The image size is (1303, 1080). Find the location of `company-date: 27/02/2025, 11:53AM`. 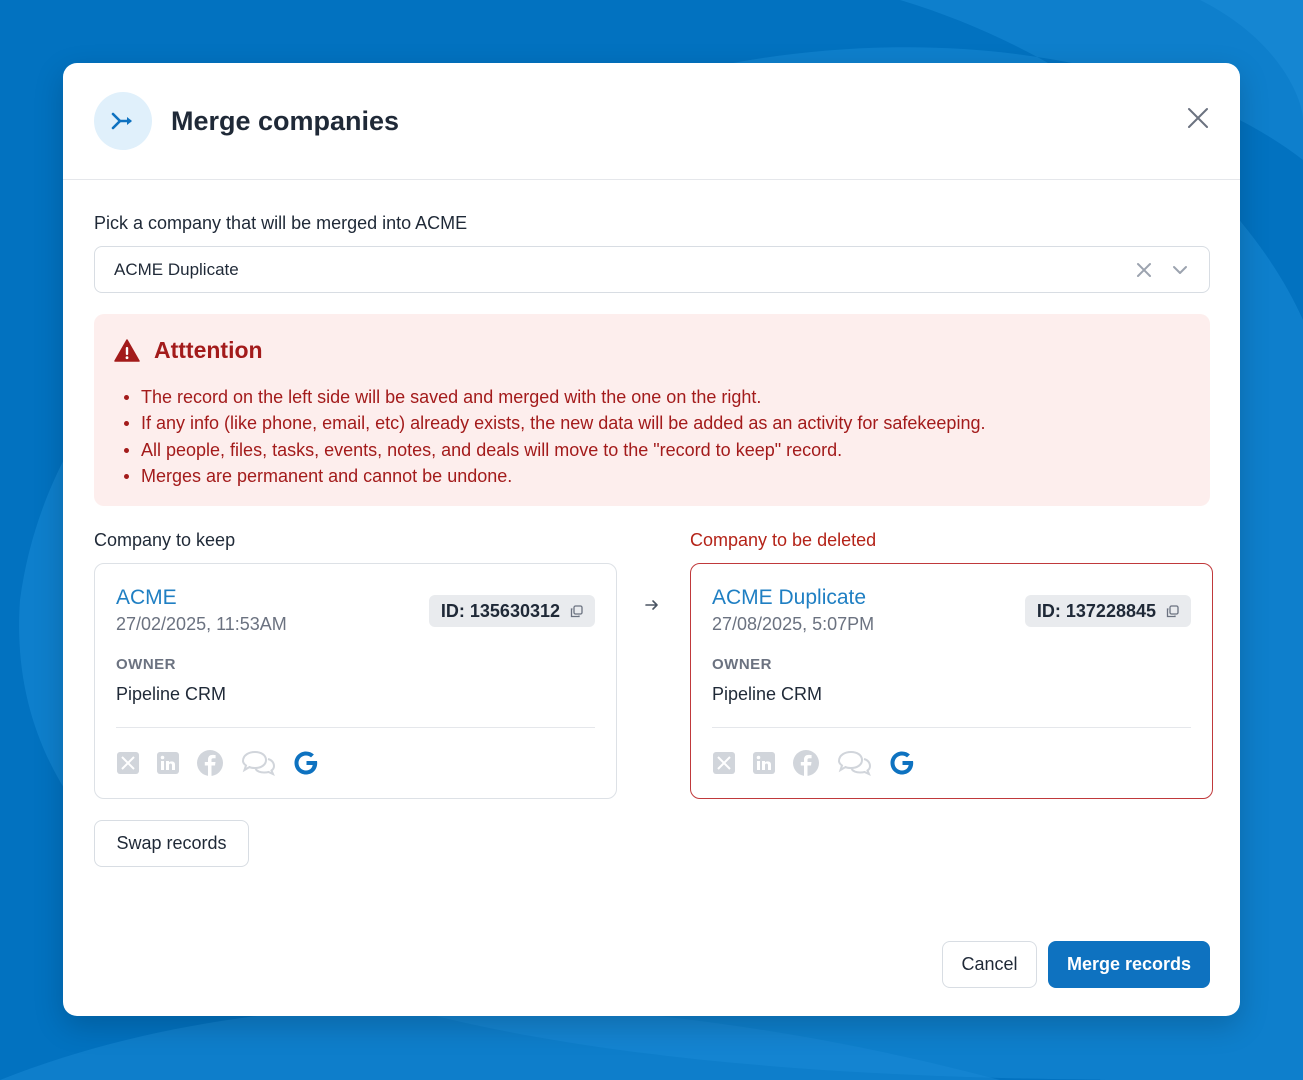

company-date: 27/02/2025, 11:53AM is located at coordinates (201, 624).